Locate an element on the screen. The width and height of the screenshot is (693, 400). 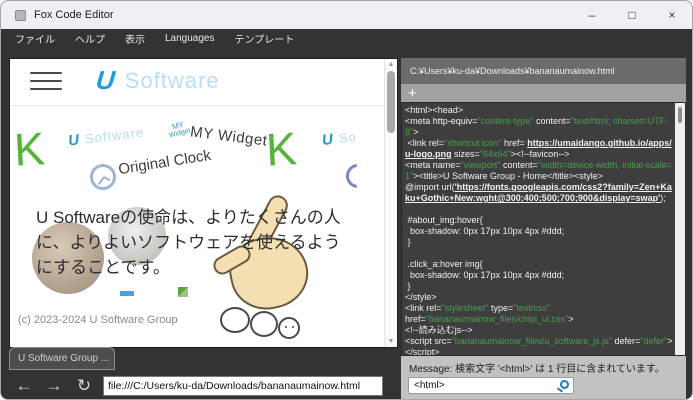
window-controls: – □ × is located at coordinates (632, 15).